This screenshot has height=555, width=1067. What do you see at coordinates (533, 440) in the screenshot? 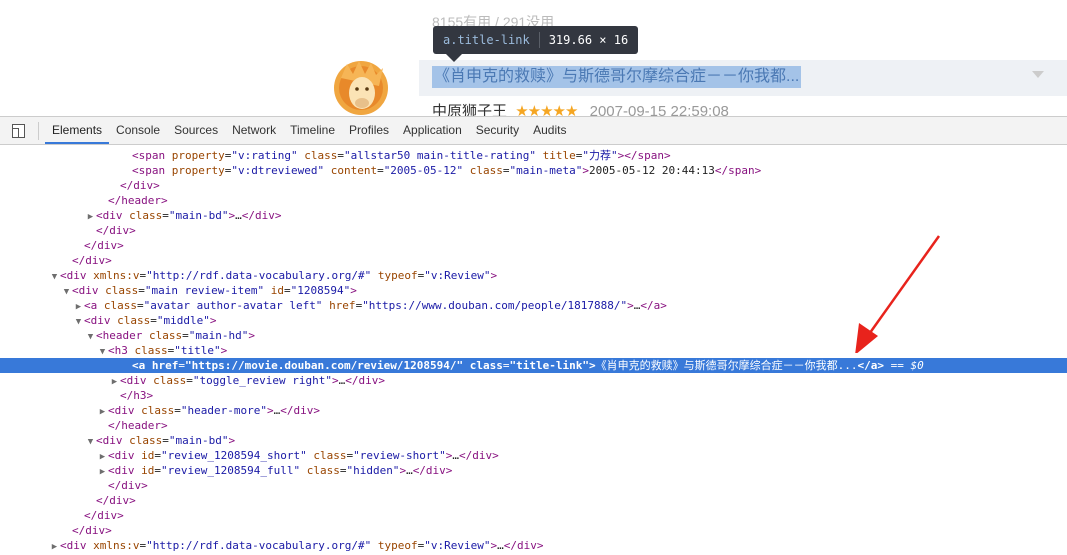
I see `dom-node: ▼ <div class="main-bd">` at bounding box center [533, 440].